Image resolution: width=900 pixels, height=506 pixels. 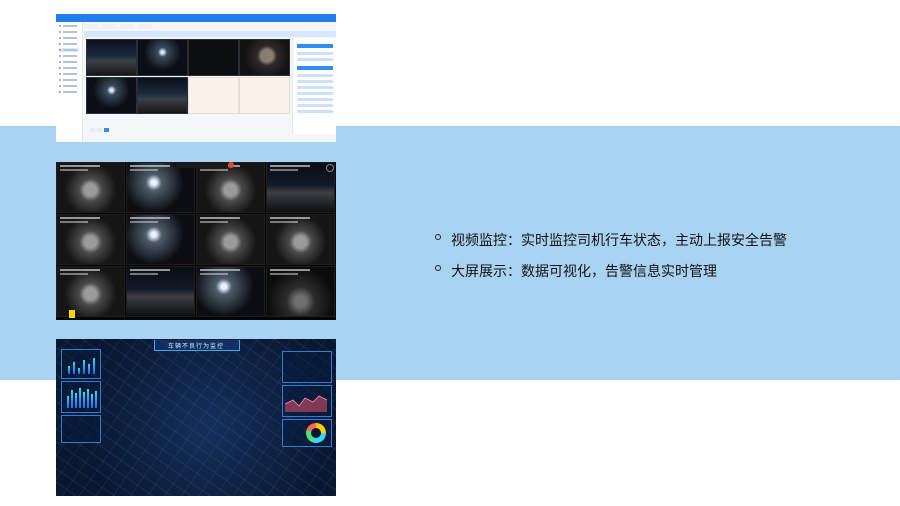 I want to click on wall-toolbar, so click(x=202, y=165).